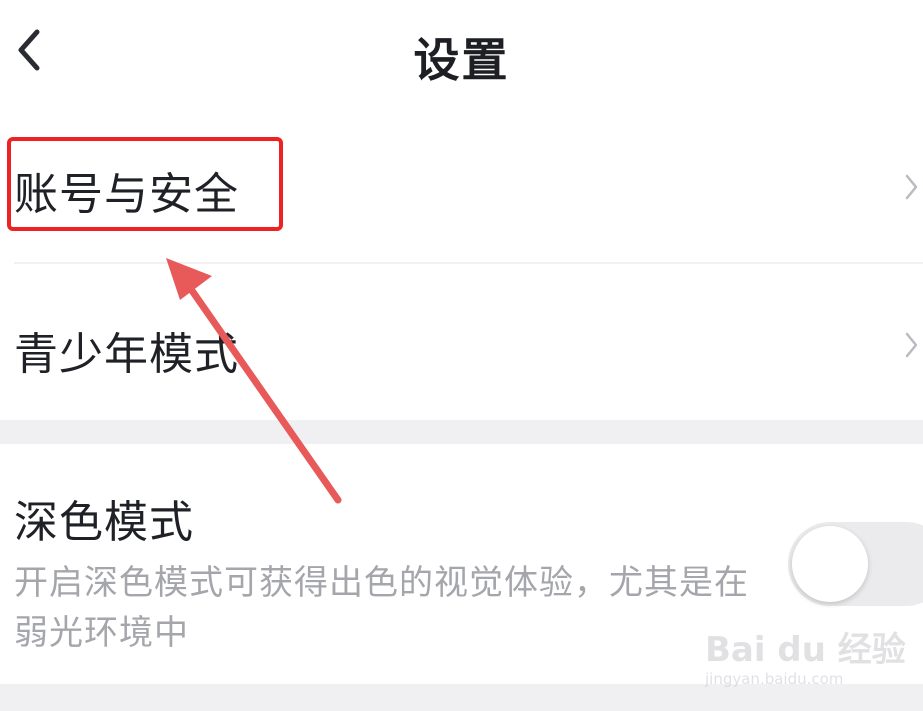  I want to click on baidu-watermark: Bai du 经验 jingyan.baidu.com, so click(805, 656).